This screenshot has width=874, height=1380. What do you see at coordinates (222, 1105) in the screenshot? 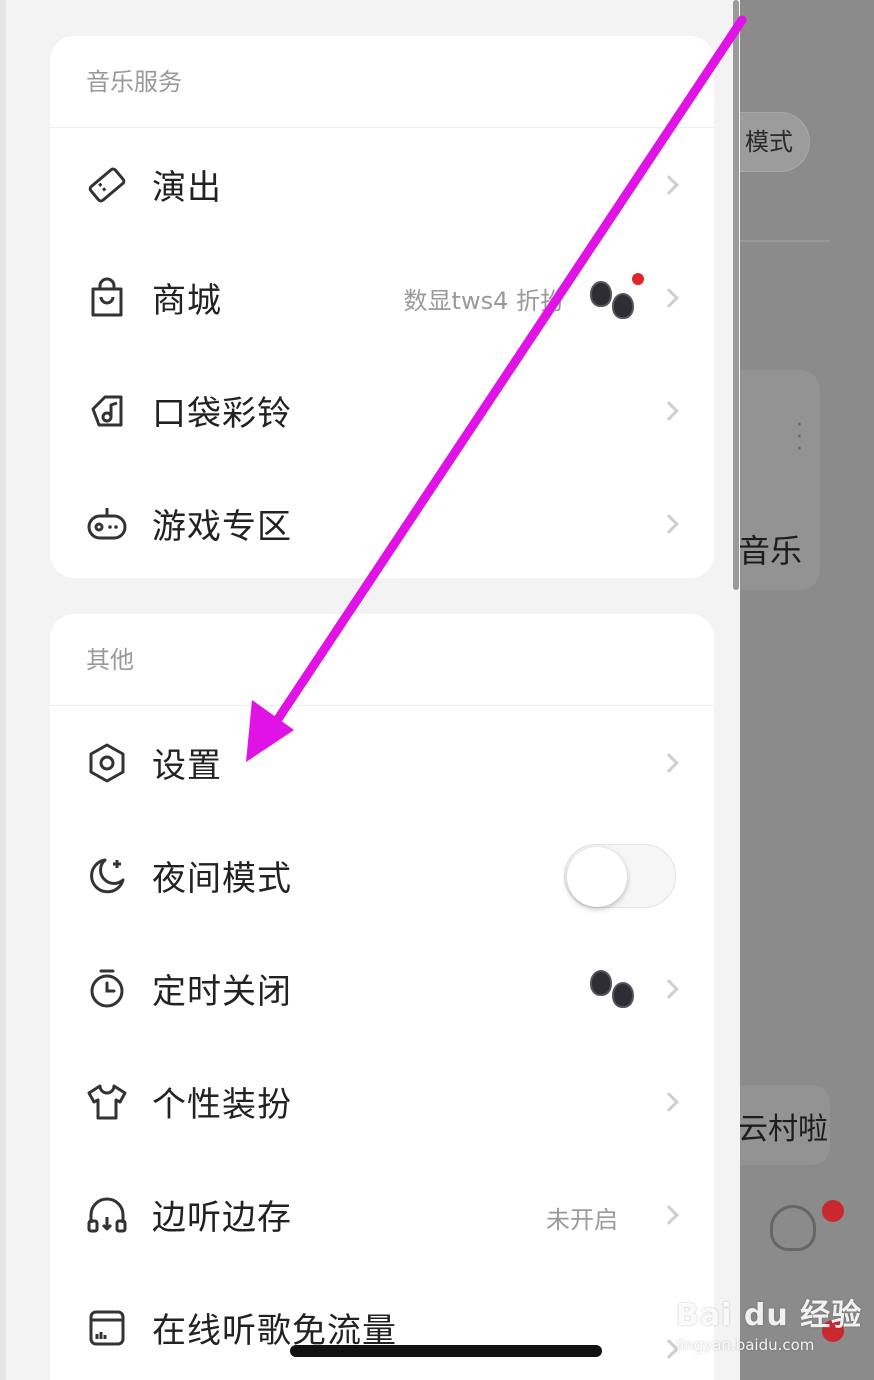
I see `menu-item-label: 个性装扮` at bounding box center [222, 1105].